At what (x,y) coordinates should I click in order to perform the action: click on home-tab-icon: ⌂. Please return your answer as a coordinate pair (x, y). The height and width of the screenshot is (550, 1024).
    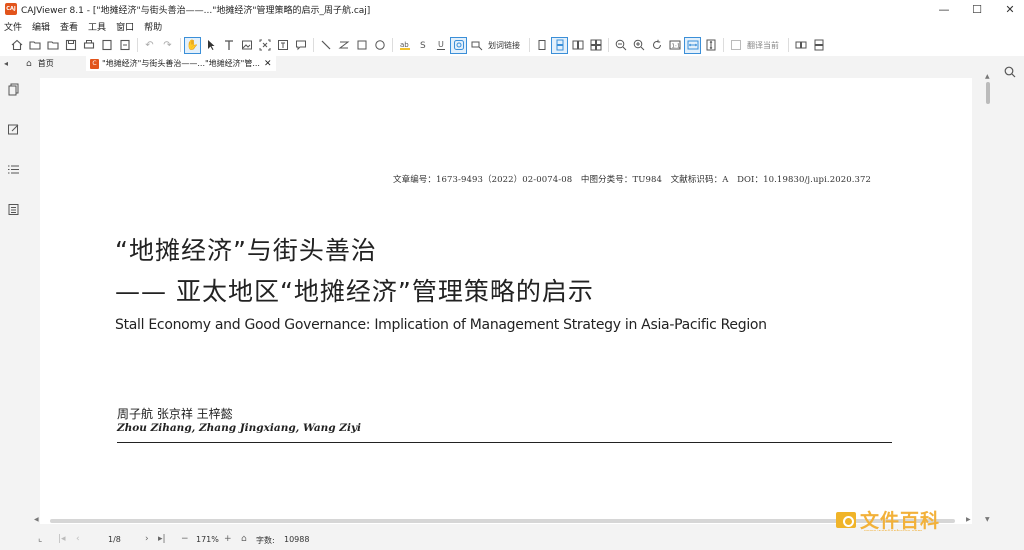
    Looking at the image, I should click on (29, 63).